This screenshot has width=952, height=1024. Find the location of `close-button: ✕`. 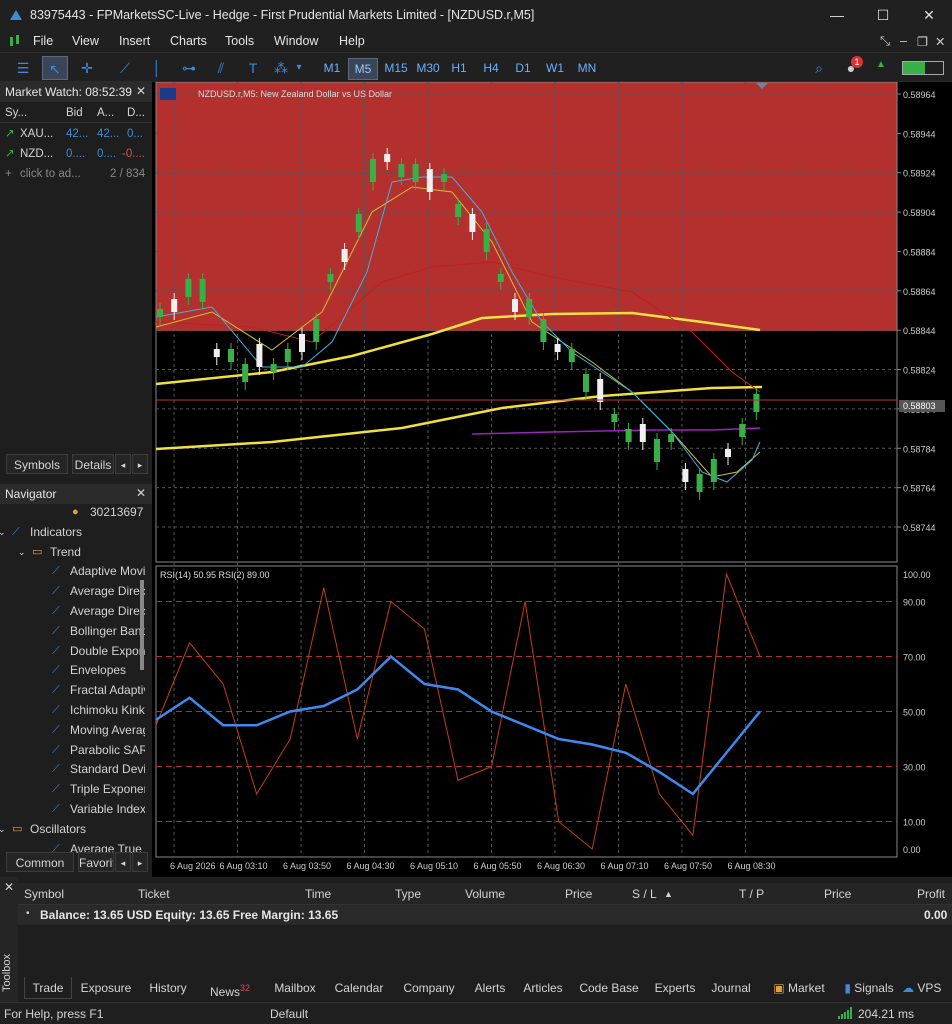

close-button: ✕ is located at coordinates (929, 15).